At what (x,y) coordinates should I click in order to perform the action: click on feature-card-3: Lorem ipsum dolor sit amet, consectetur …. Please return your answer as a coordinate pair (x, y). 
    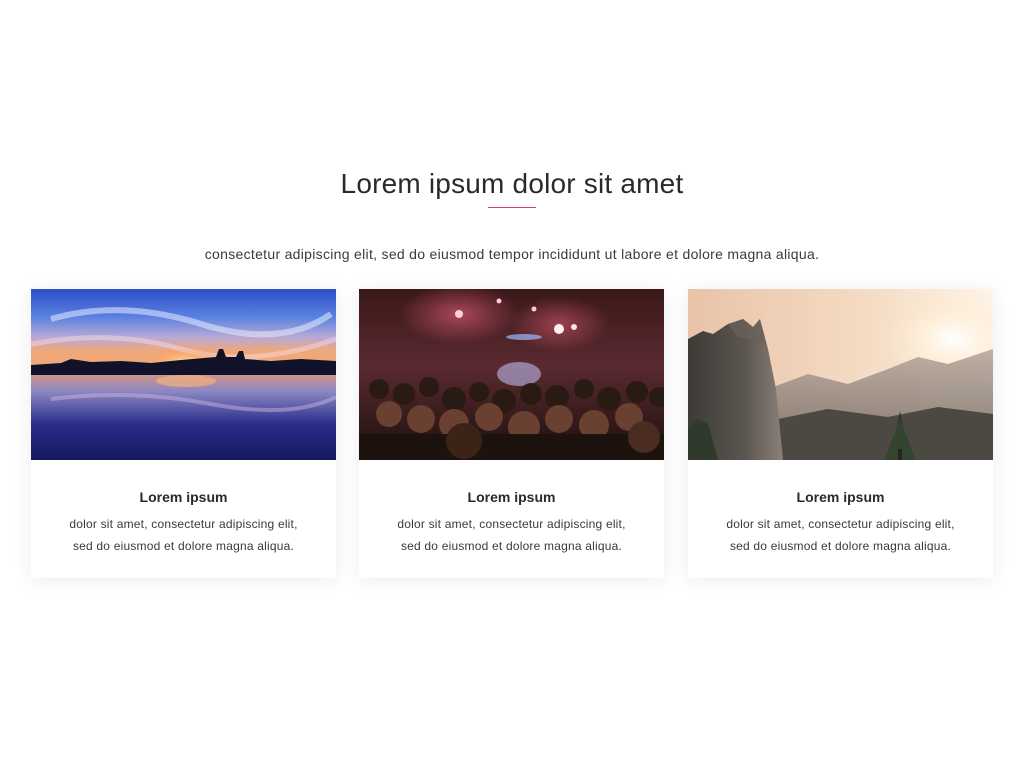
    Looking at the image, I should click on (840, 433).